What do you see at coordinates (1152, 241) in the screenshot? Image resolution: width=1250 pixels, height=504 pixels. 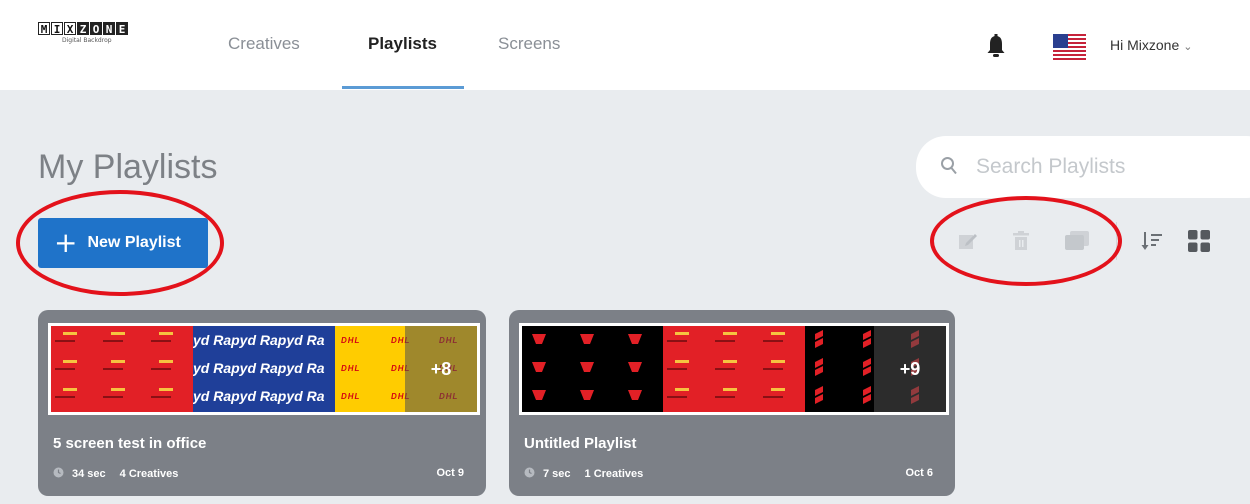 I see `sort-icon` at bounding box center [1152, 241].